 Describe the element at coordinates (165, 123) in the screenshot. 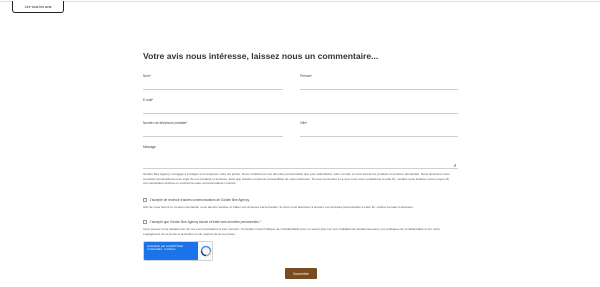

I see `telephone-label: Numéro de téléphone portable*` at that location.